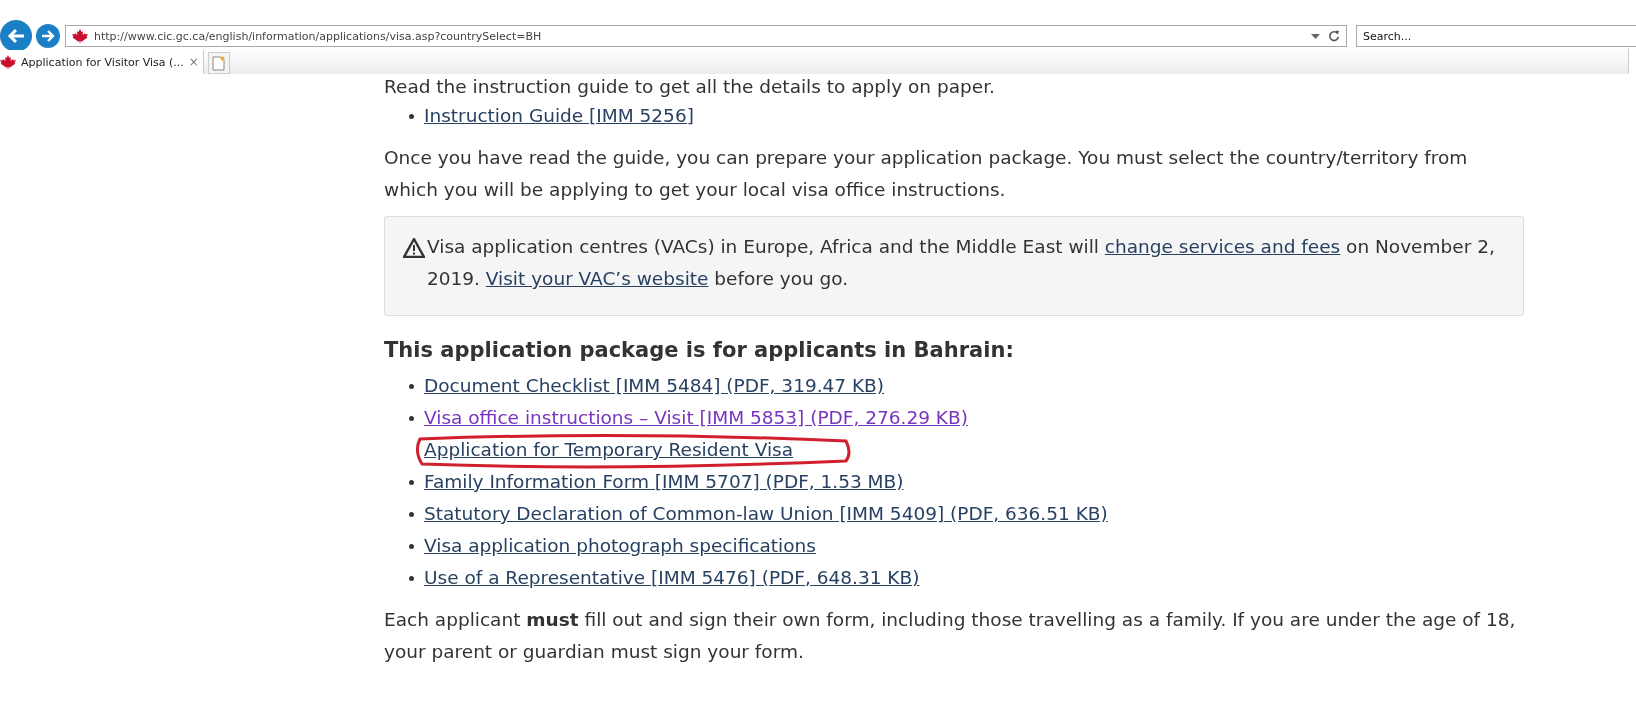 Image resolution: width=1636 pixels, height=716 pixels. What do you see at coordinates (696, 418) in the screenshot?
I see `document-link: Visa office instructions – Visit [IMM 5853] (PDF, 276.29 KB)` at bounding box center [696, 418].